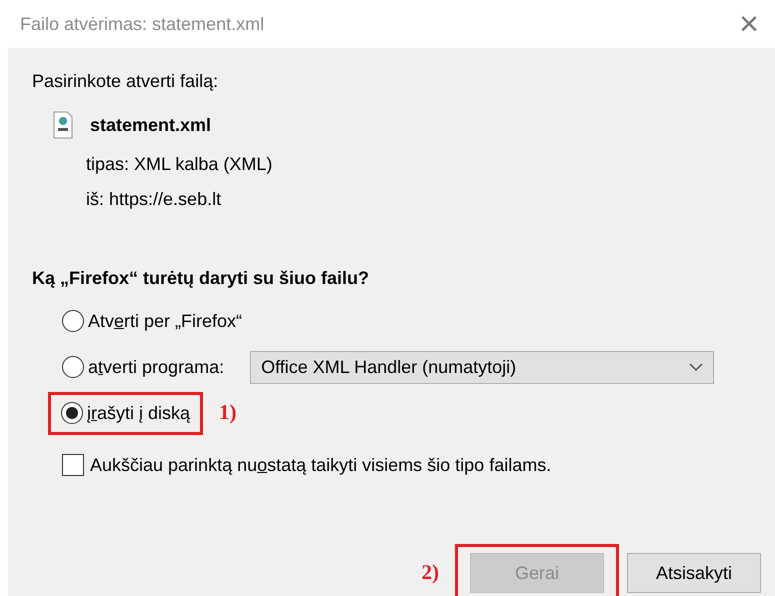 The height and width of the screenshot is (596, 775). I want to click on window-title: Failo atvėrimas: statement.xml, so click(142, 24).